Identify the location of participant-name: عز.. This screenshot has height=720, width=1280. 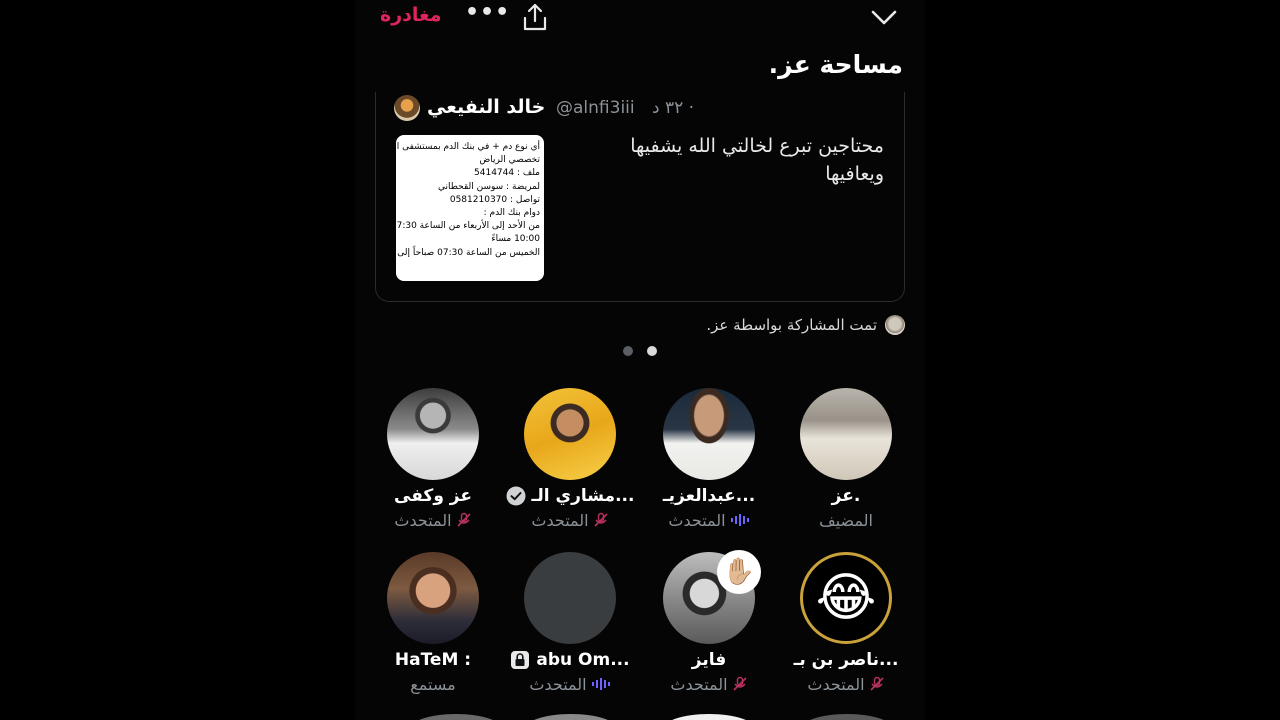
(846, 496).